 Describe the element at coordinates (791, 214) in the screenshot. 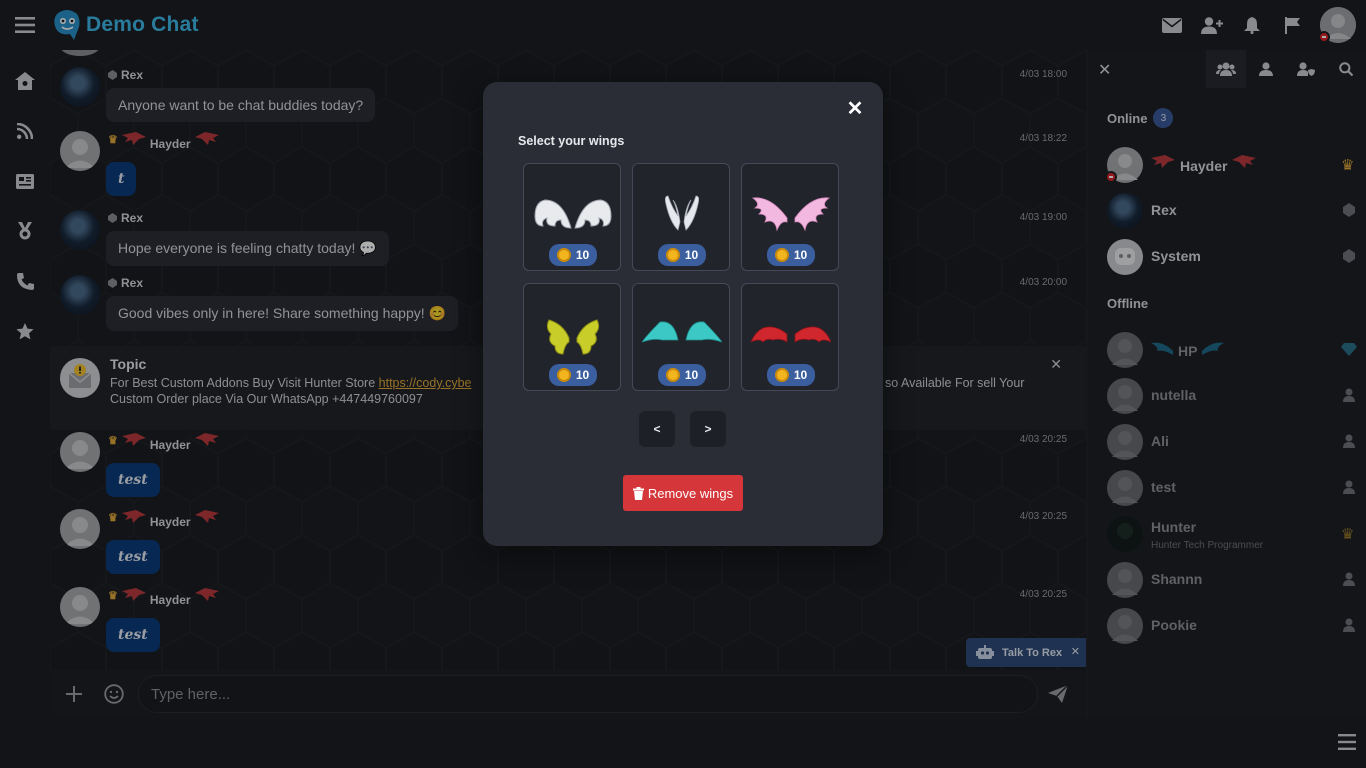

I see `pink-wings-icon` at that location.